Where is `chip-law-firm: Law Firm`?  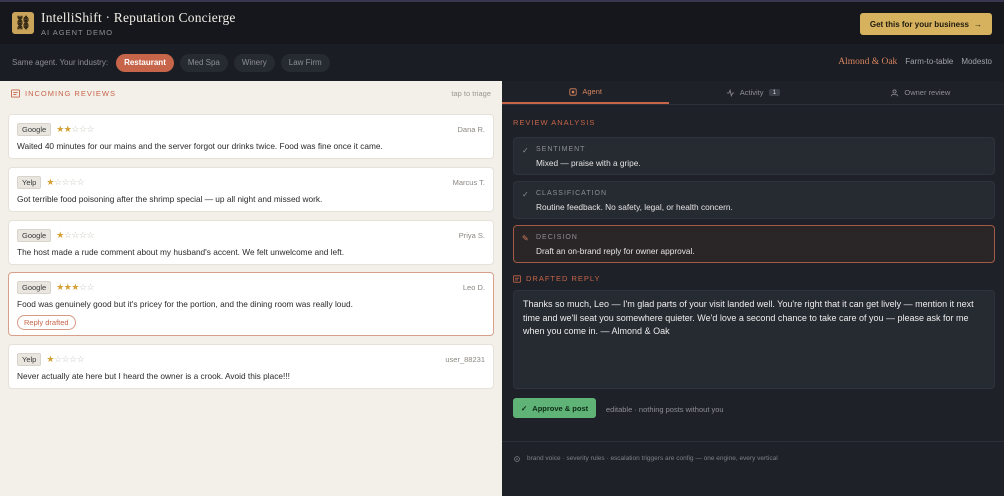
chip-law-firm: Law Firm is located at coordinates (305, 62).